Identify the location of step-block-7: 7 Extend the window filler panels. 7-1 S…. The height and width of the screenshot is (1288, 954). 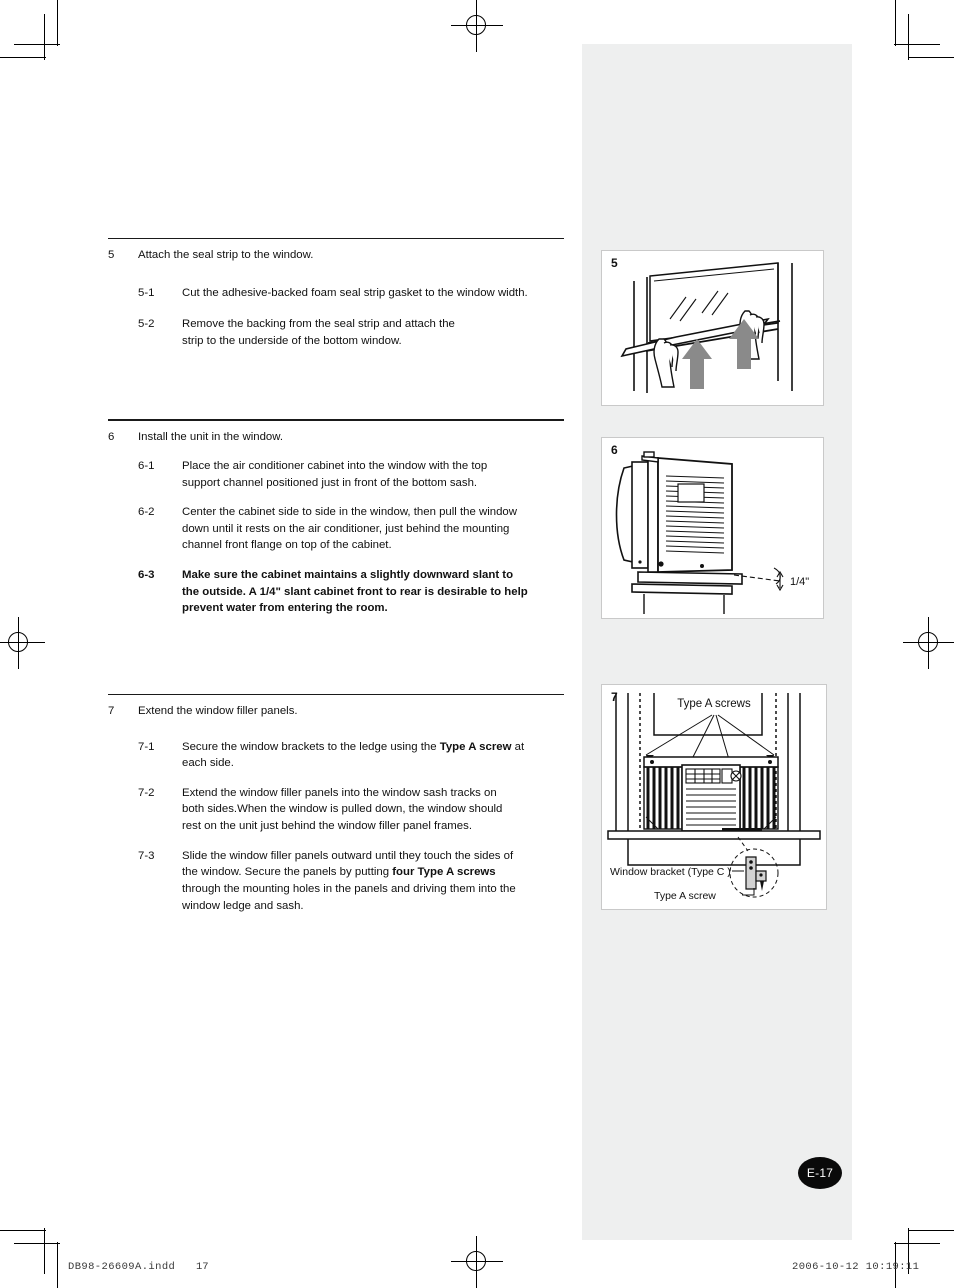
(337, 804).